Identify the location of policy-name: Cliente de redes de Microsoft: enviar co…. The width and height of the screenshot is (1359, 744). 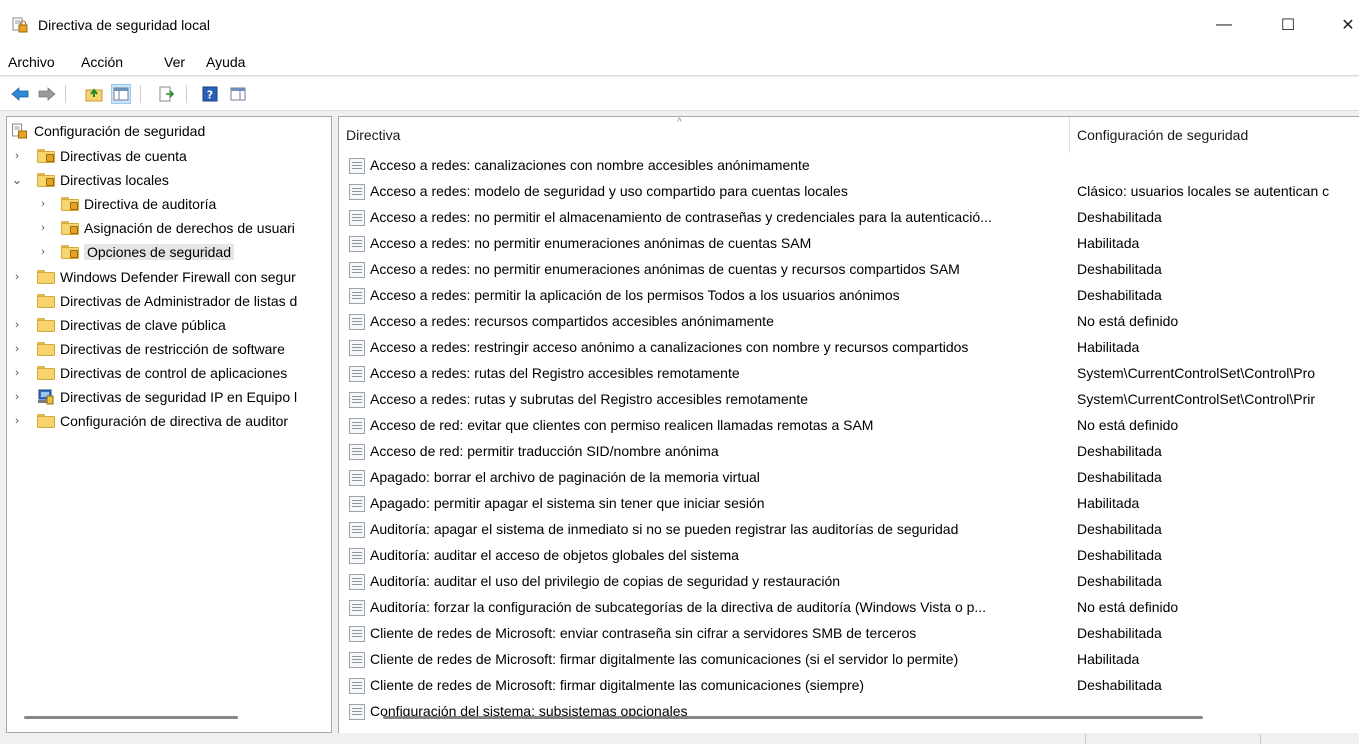
(643, 633).